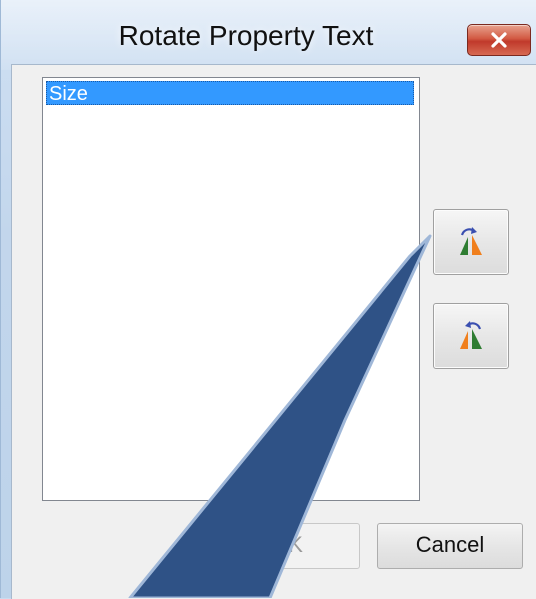 This screenshot has width=536, height=599. Describe the element at coordinates (230, 93) in the screenshot. I see `list-item-size: Size` at that location.